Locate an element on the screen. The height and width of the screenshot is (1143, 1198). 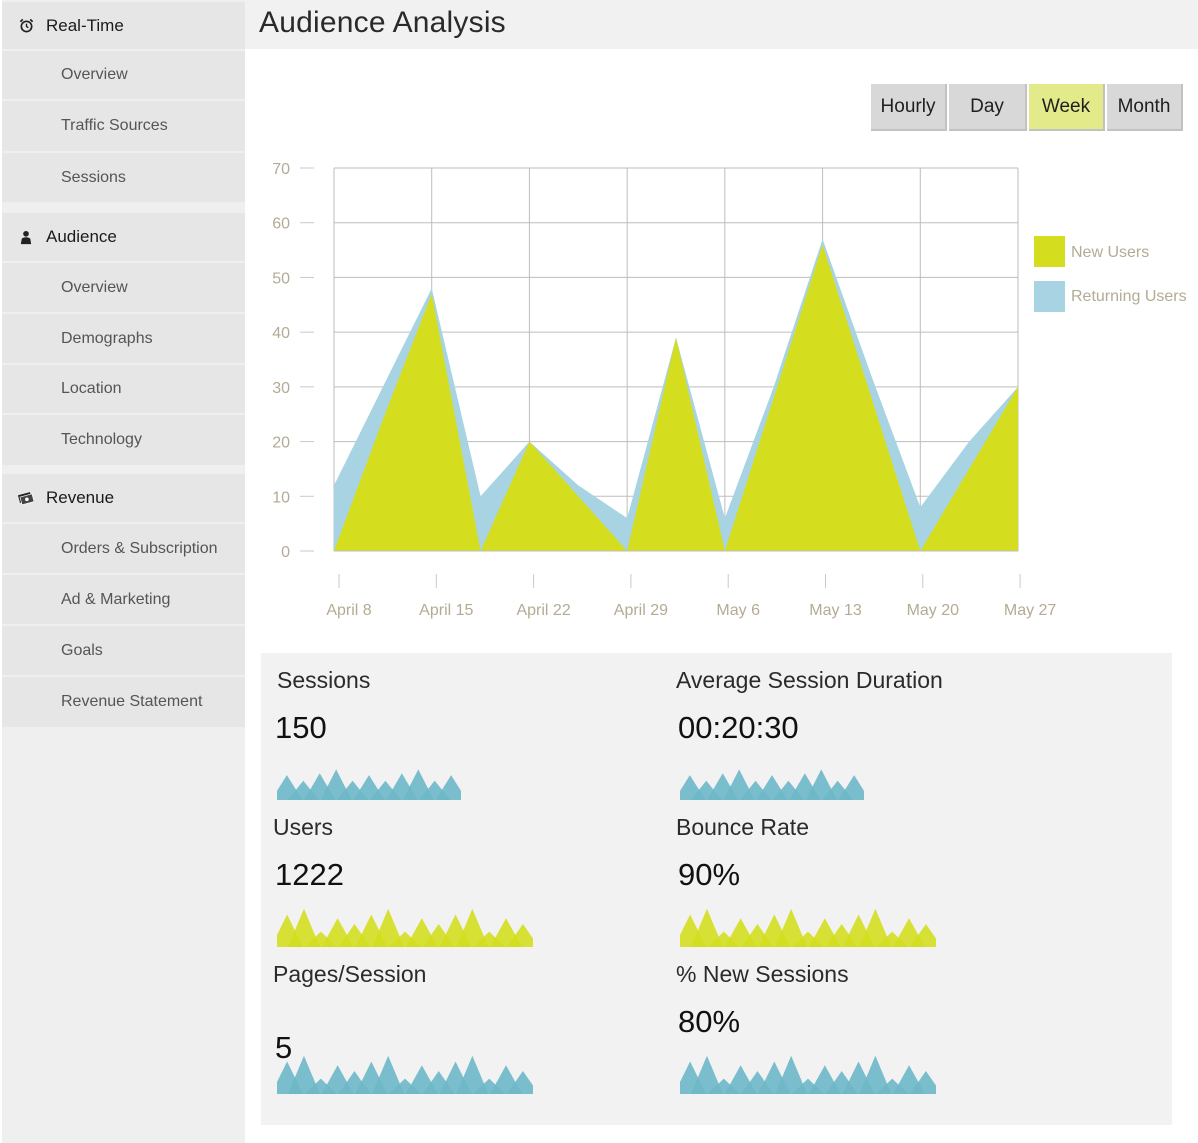
x-tick-label: April 8 is located at coordinates (348, 610).